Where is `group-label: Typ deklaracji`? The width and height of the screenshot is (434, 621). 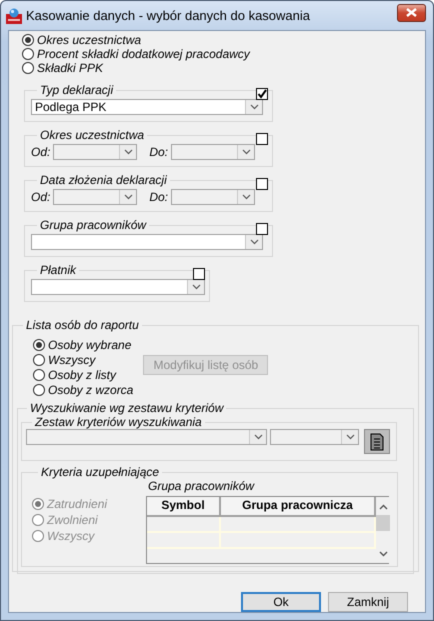
group-label: Typ deklaracji is located at coordinates (76, 90).